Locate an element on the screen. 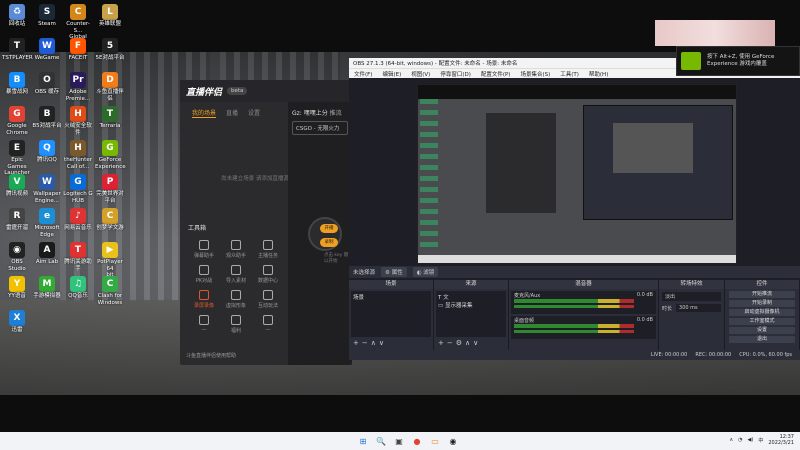  desktop-icon: X 迅雷 is located at coordinates (17, 322).